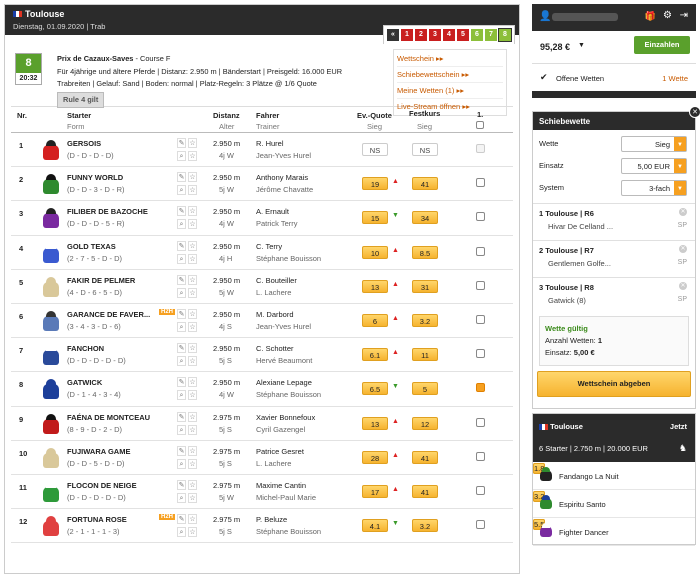 The width and height of the screenshot is (700, 578). What do you see at coordinates (95, 177) in the screenshot?
I see `runner-name: FUNNY WORLD` at bounding box center [95, 177].